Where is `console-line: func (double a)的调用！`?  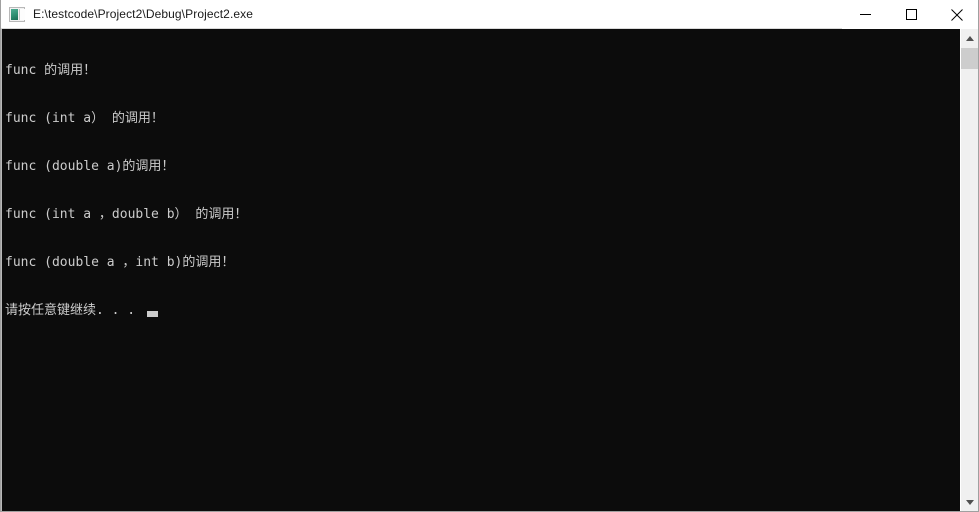 console-line: func (double a)的调用！ is located at coordinates (90, 166).